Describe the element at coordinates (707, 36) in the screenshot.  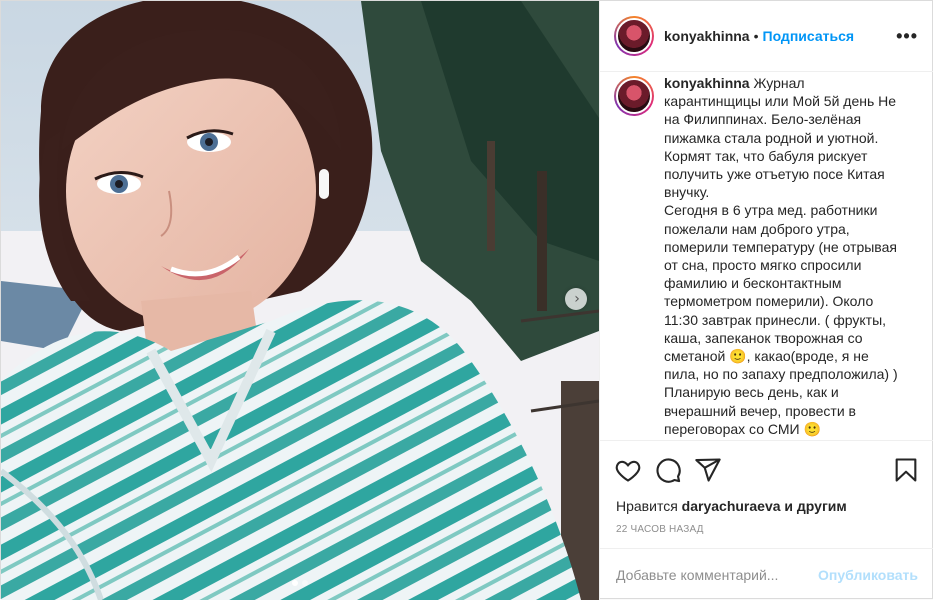
I see `username-link: konyakhinna` at that location.